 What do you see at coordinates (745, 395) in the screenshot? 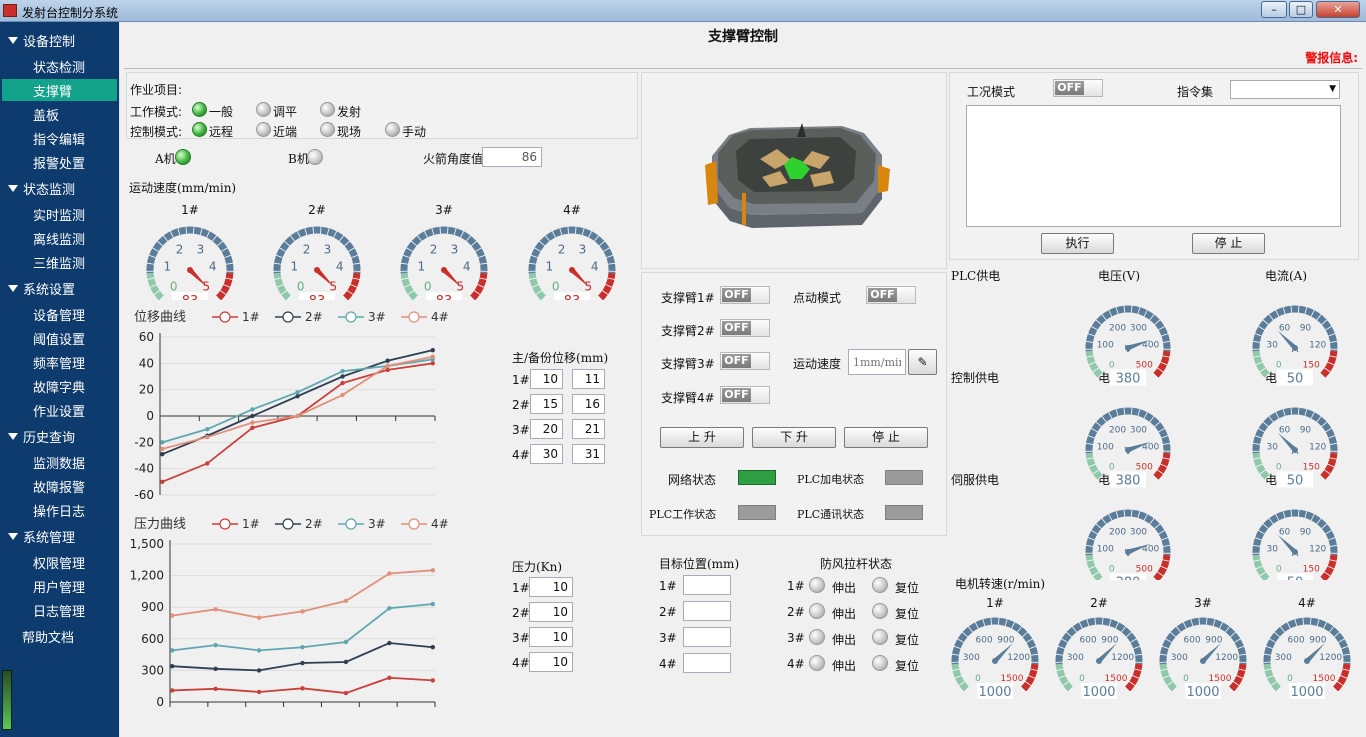
I see `arm-4-toggle: OFF` at bounding box center [745, 395].